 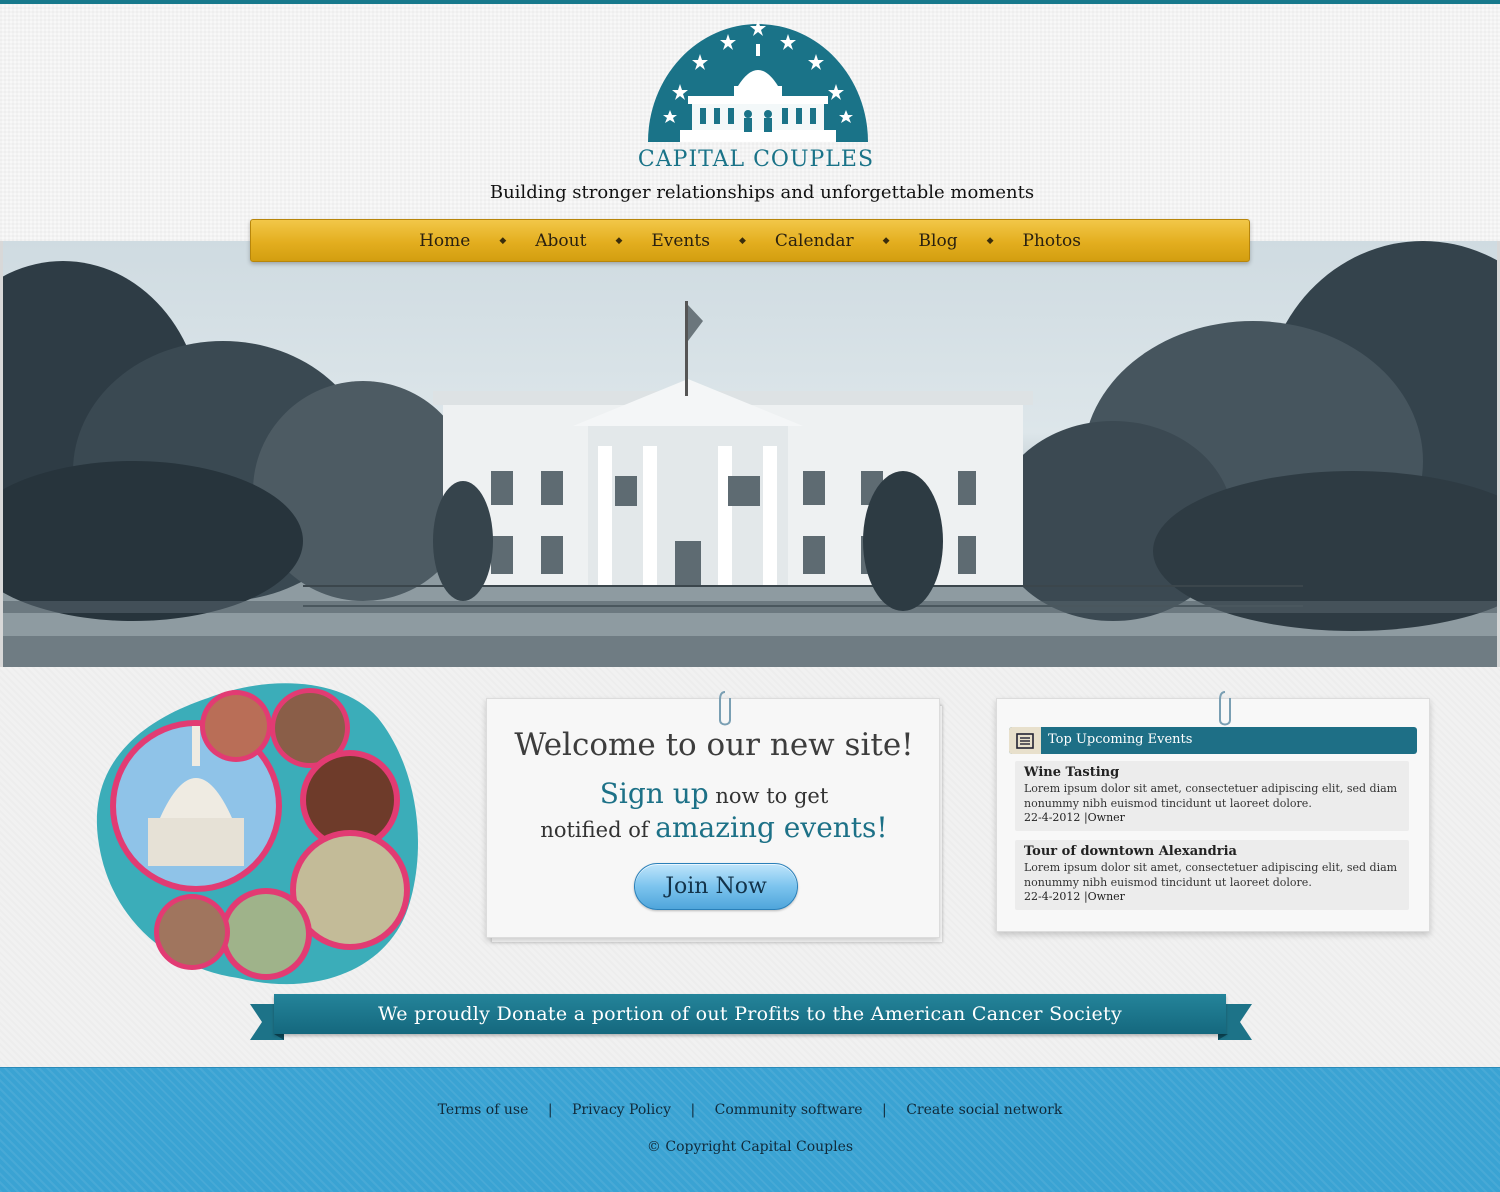 What do you see at coordinates (750, 1147) in the screenshot?
I see `copyright: © Copyright Capital Couples` at bounding box center [750, 1147].